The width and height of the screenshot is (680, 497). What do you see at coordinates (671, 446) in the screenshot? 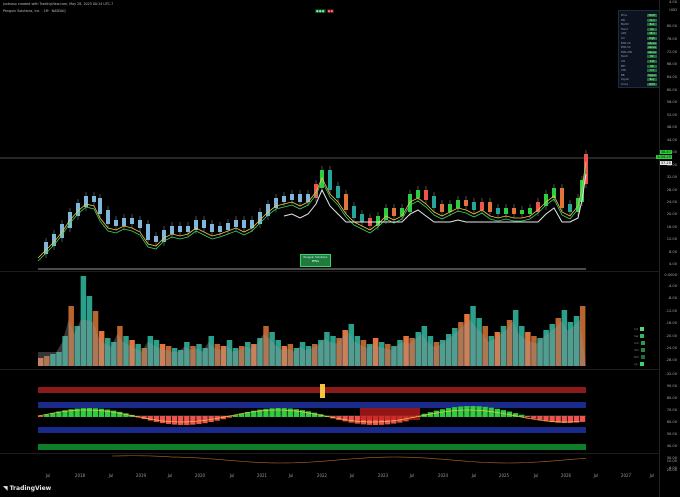
I see `price-axis-tick: 40.00` at bounding box center [671, 446].